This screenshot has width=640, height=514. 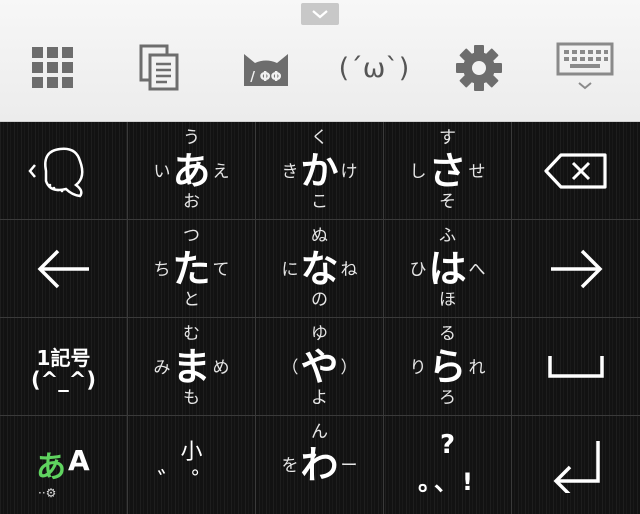 I want to click on kana-key-ta: つ ち た て と, so click(x=192, y=269).